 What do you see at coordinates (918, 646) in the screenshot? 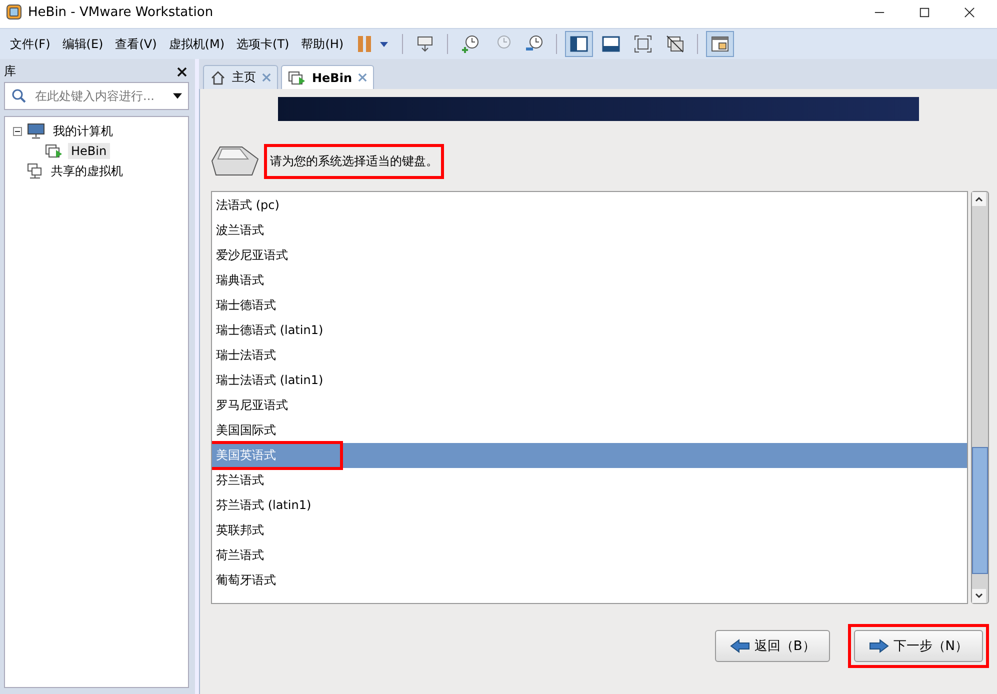
I see `next-button: 下一步（N）` at bounding box center [918, 646].